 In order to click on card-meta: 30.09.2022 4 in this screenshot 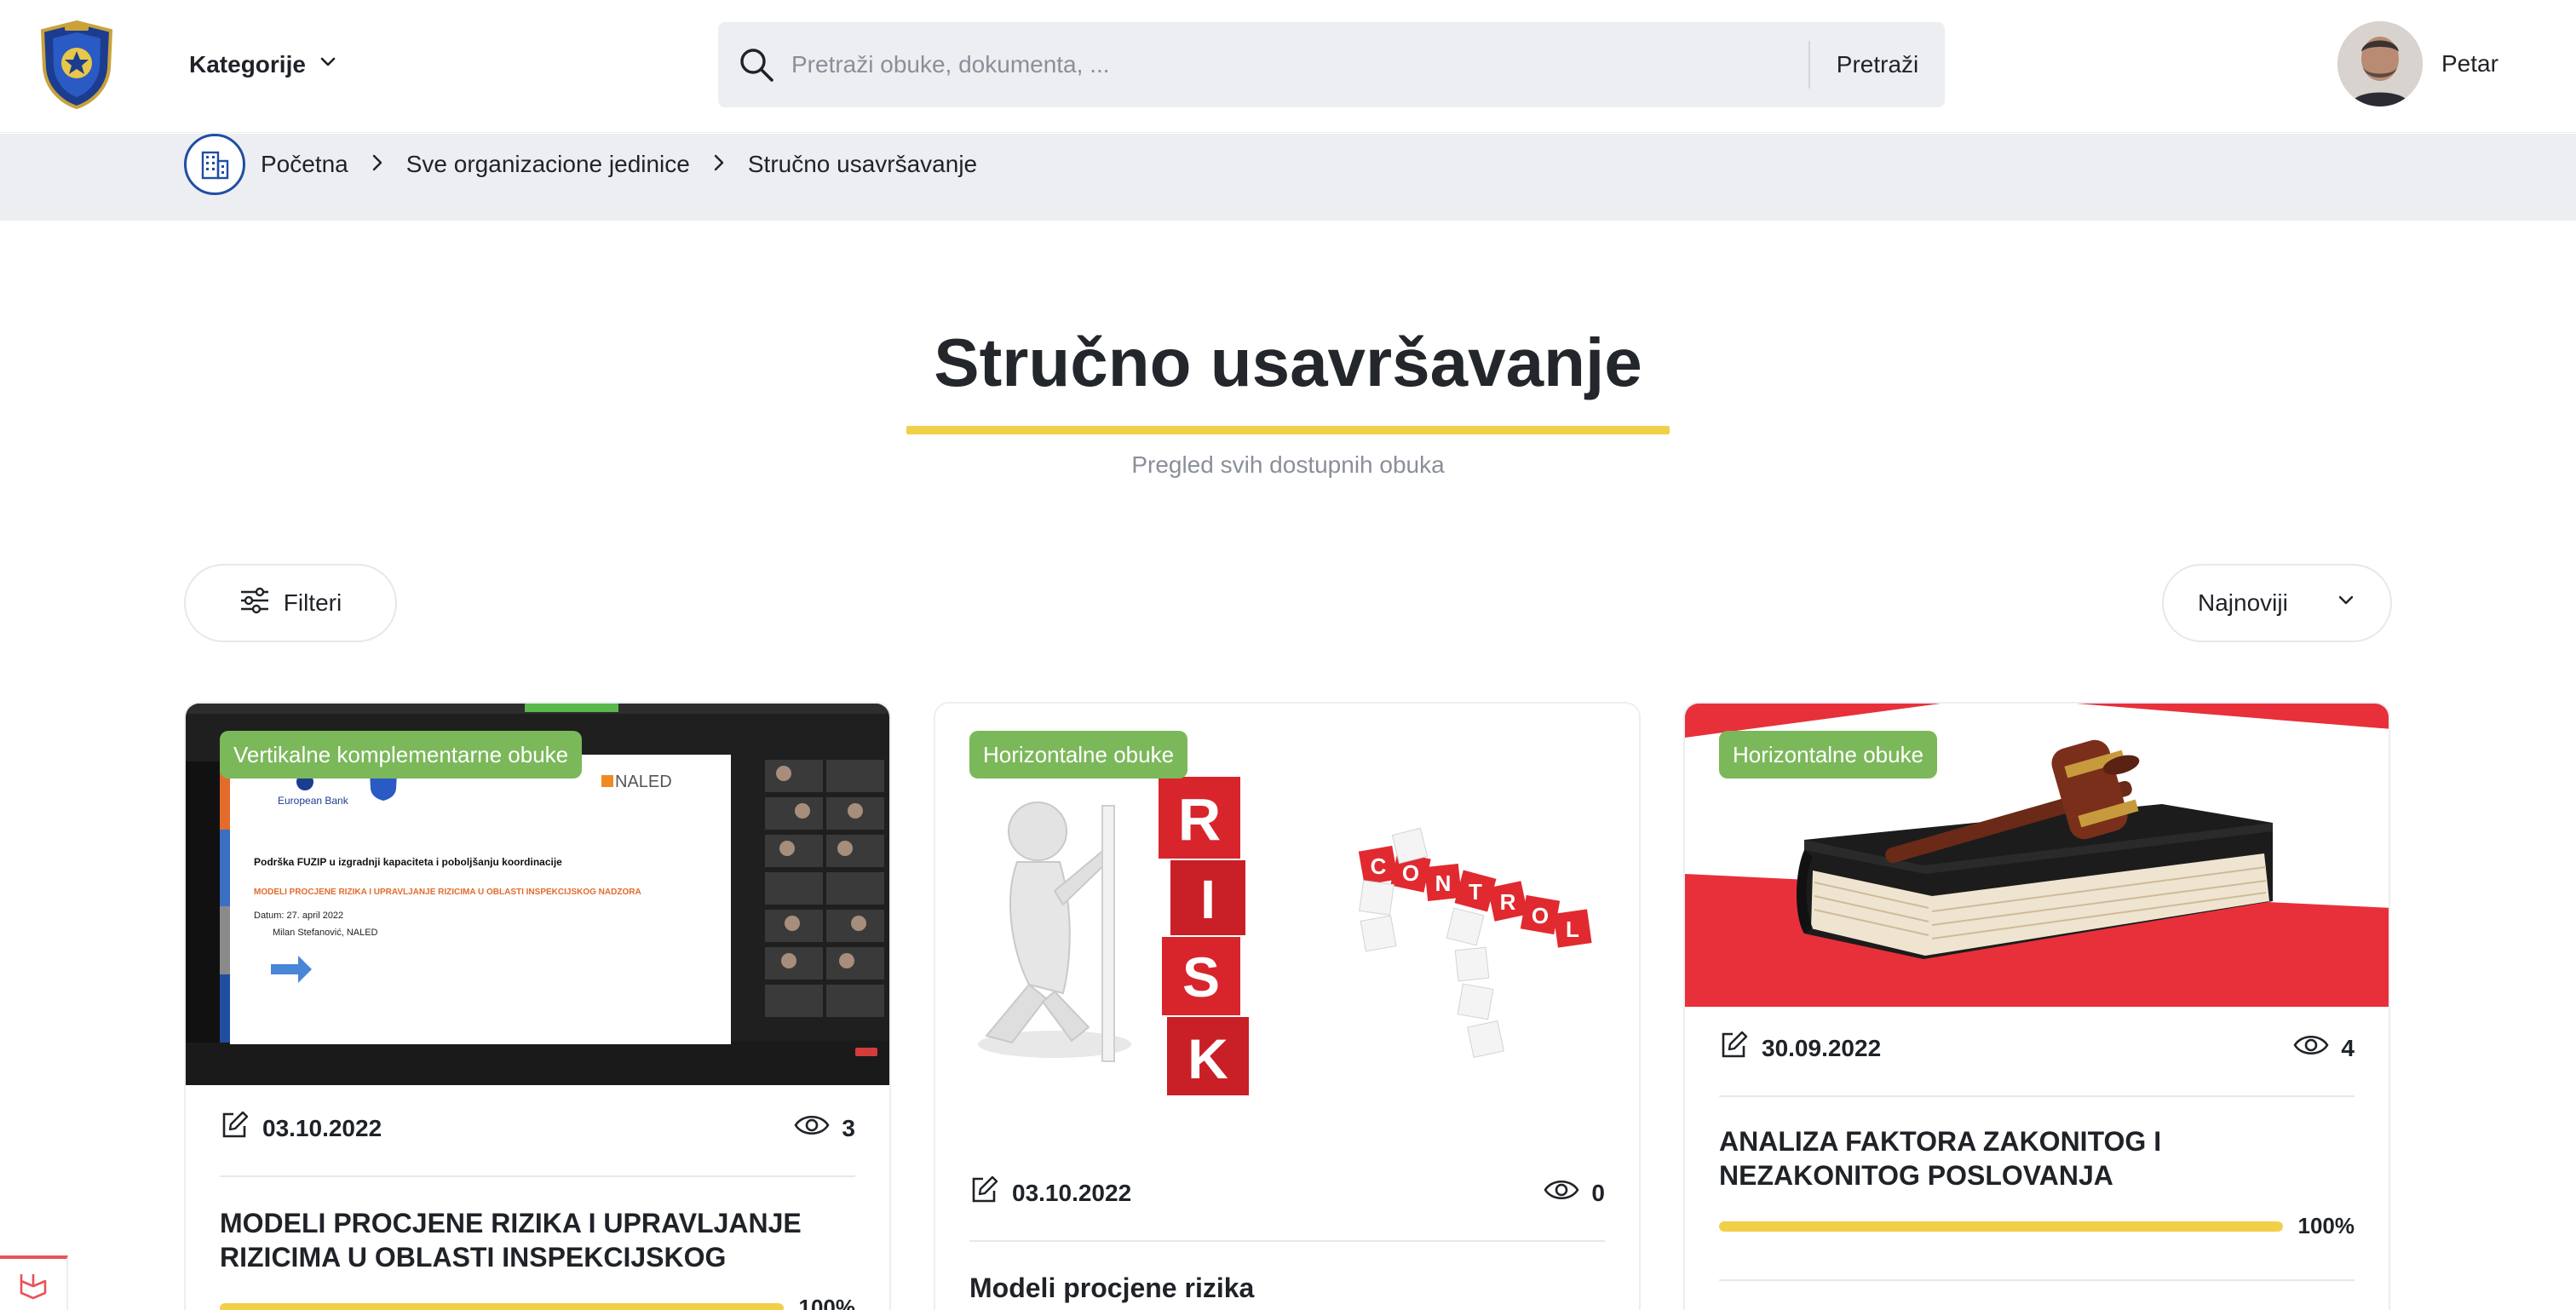, I will do `click(2037, 1048)`.